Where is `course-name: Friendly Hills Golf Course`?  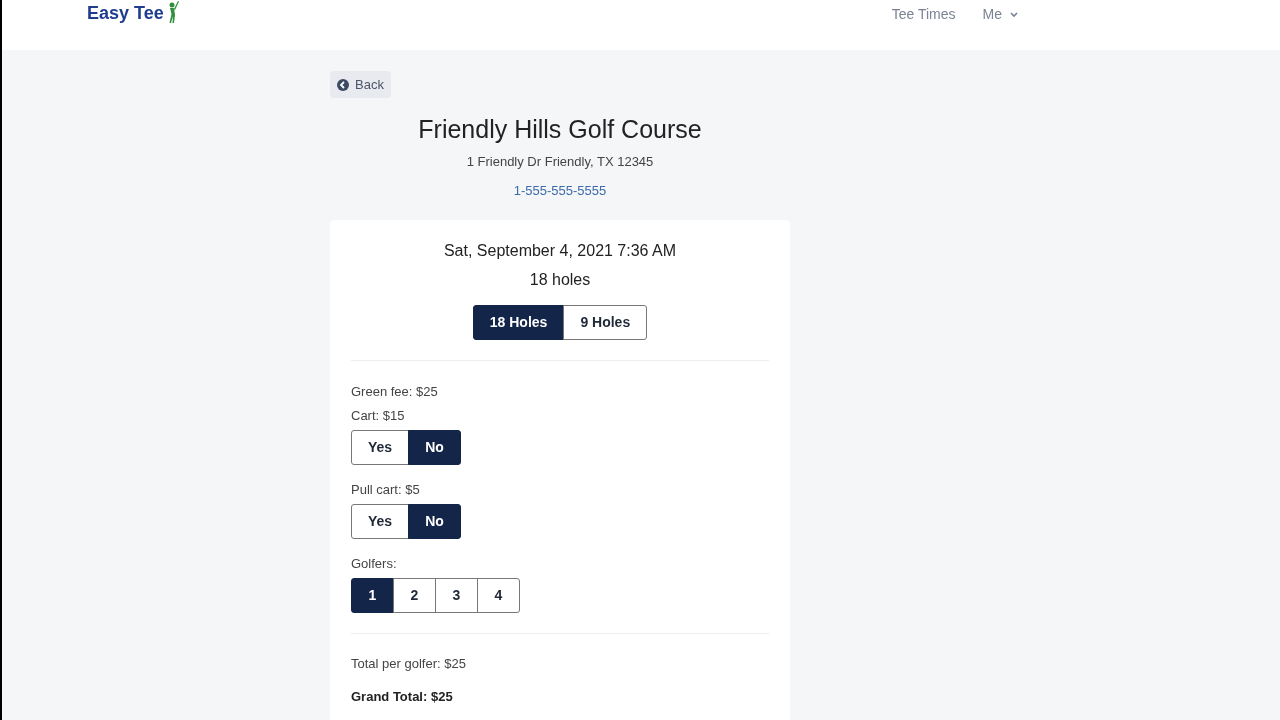 course-name: Friendly Hills Golf Course is located at coordinates (560, 129).